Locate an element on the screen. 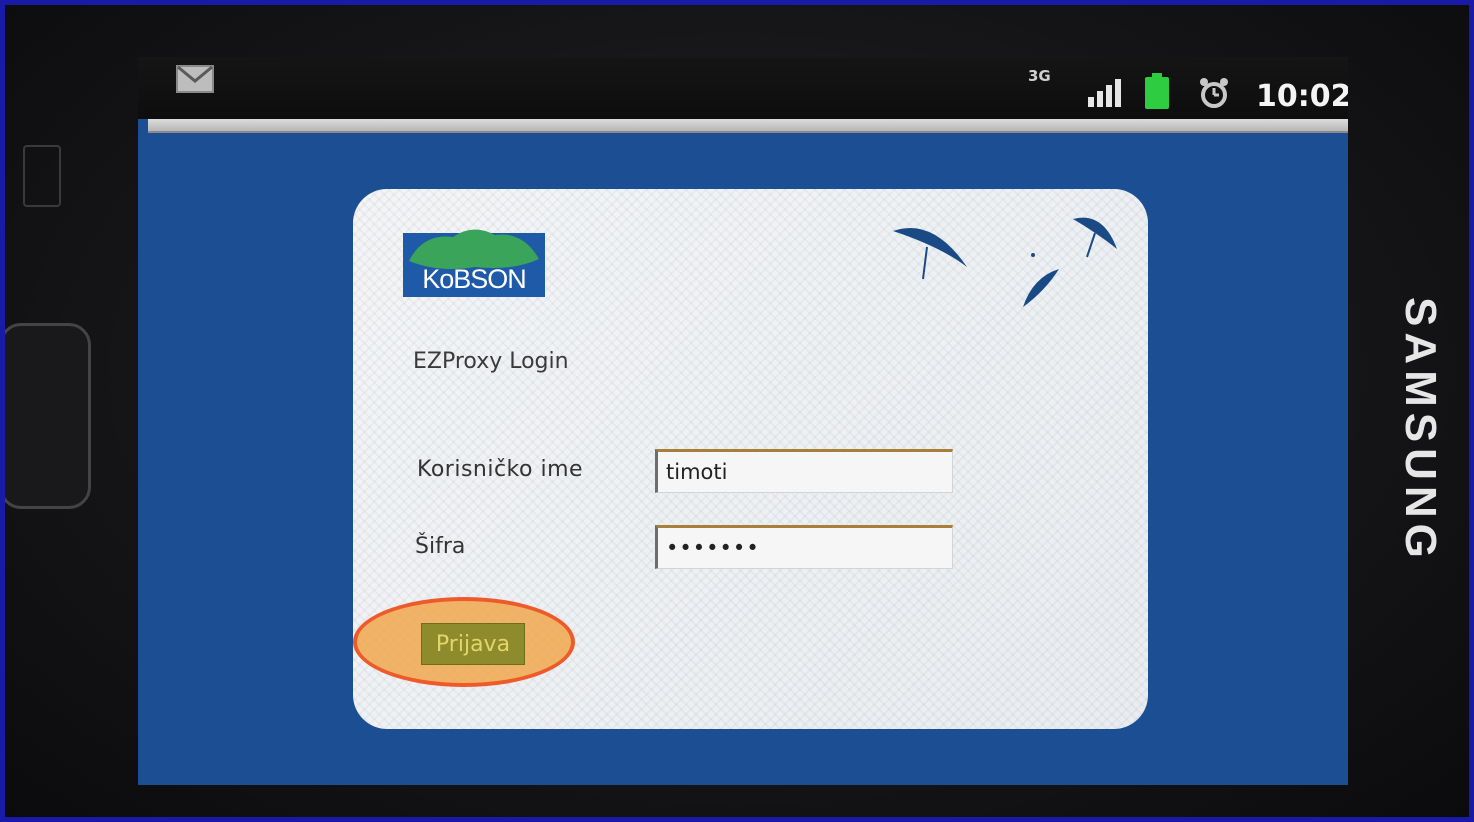  page-title: EZProxy Login is located at coordinates (491, 361).